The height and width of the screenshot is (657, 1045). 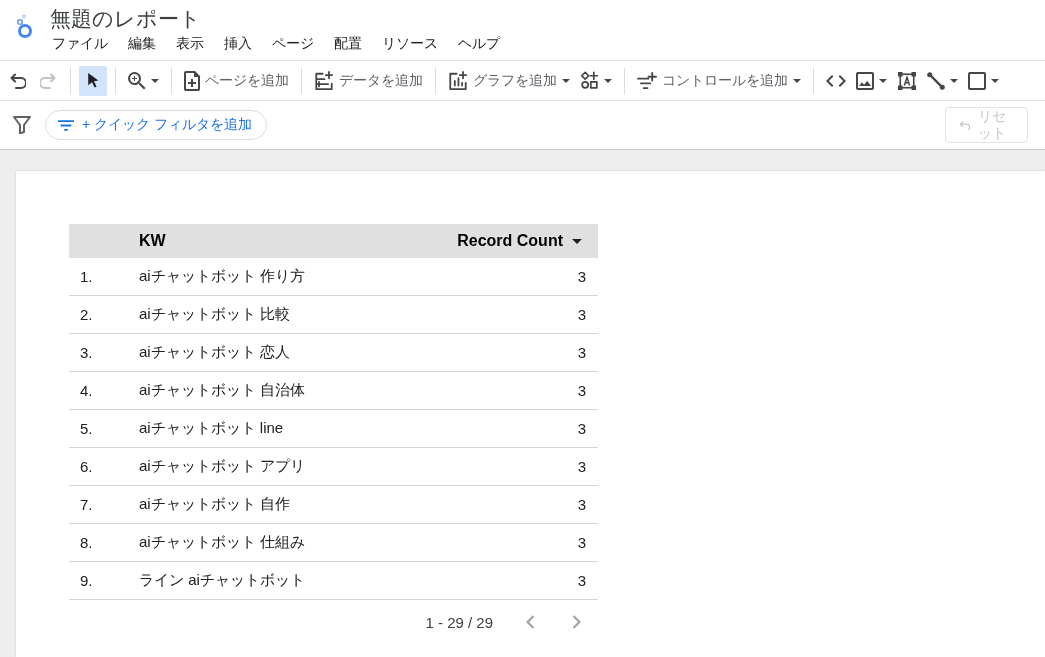 What do you see at coordinates (530, 622) in the screenshot?
I see `chevron-left-icon` at bounding box center [530, 622].